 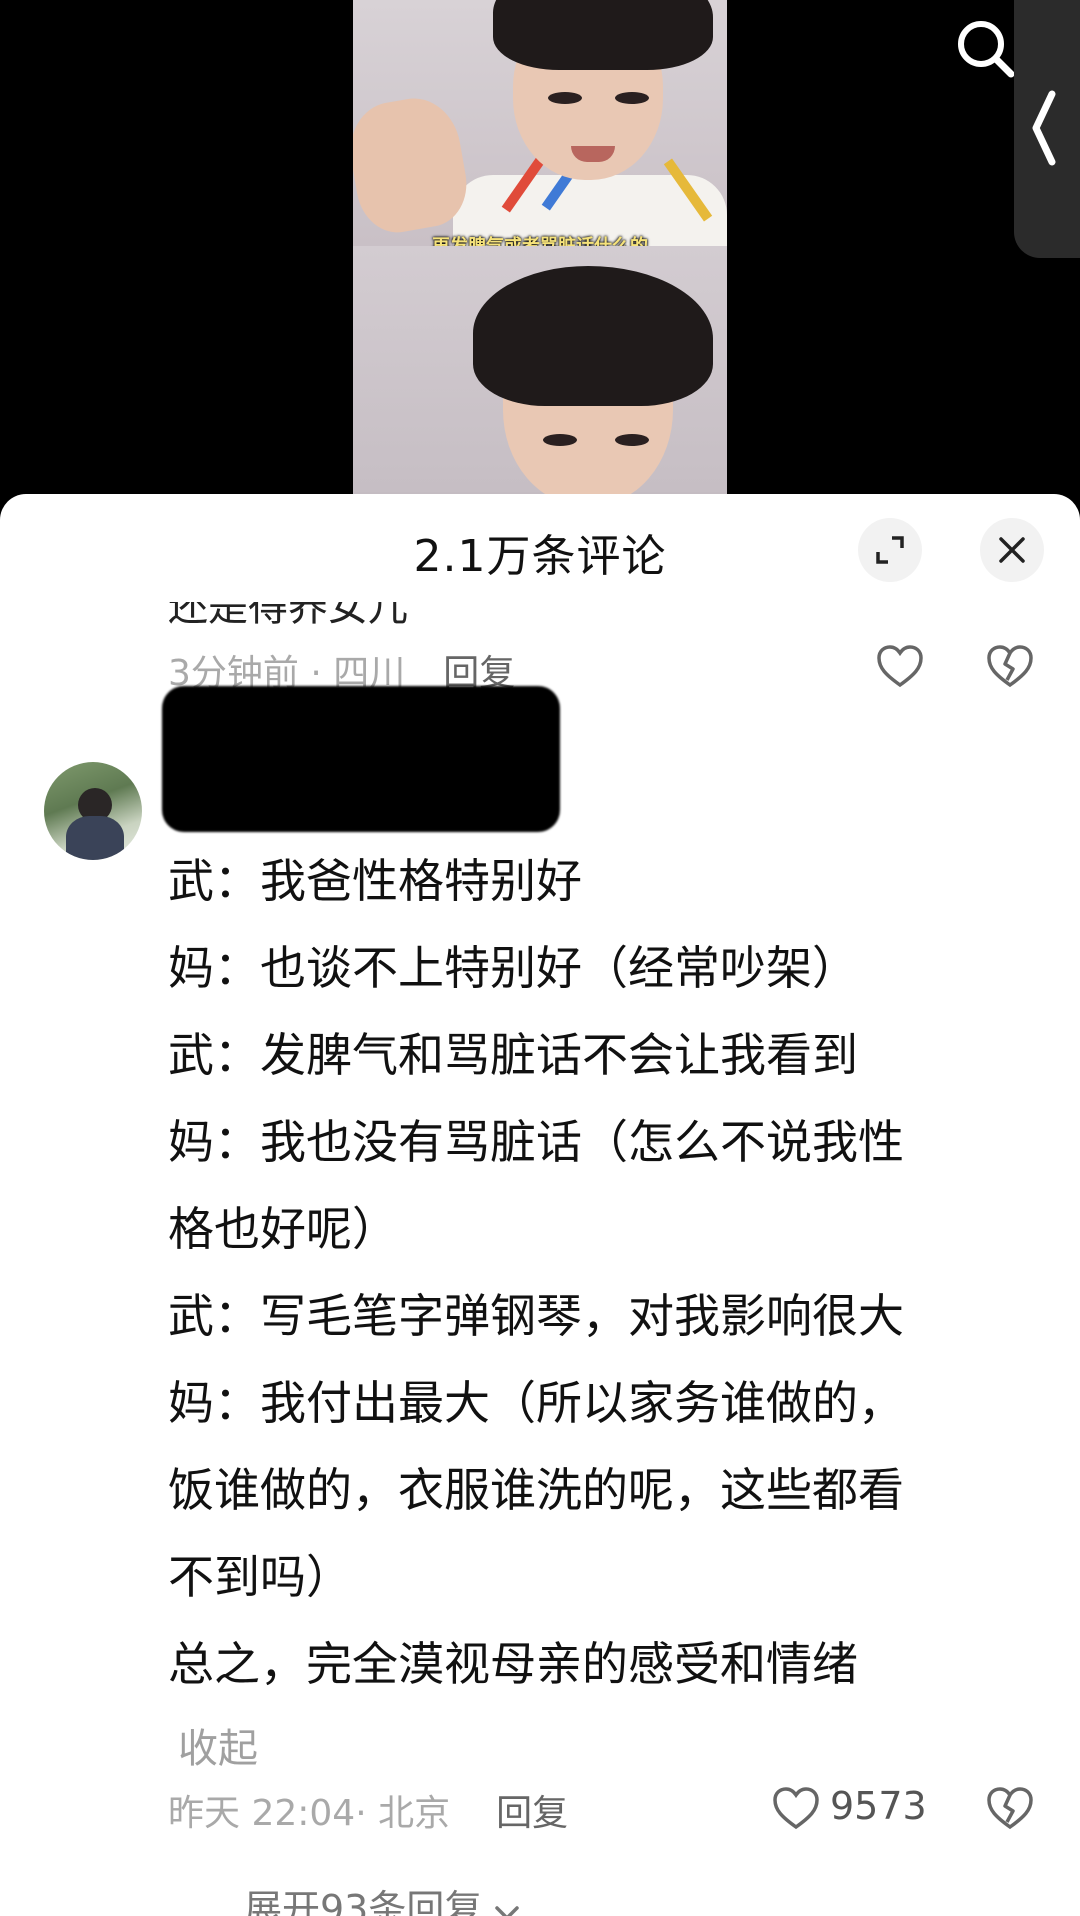 I want to click on comment-line: 妈：也谈不上特别好（经常吵架）, so click(x=513, y=968).